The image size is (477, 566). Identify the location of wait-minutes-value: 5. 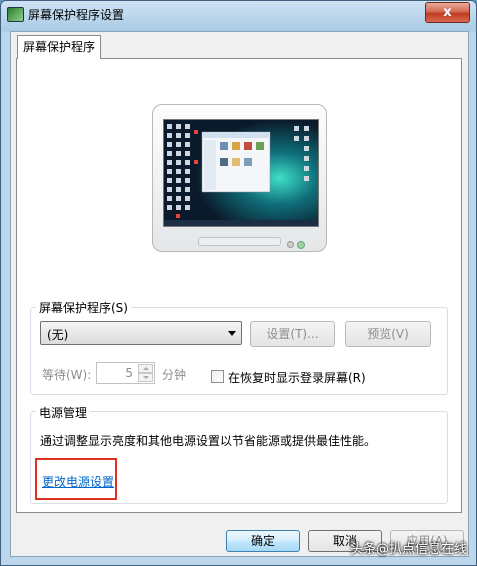
(129, 373).